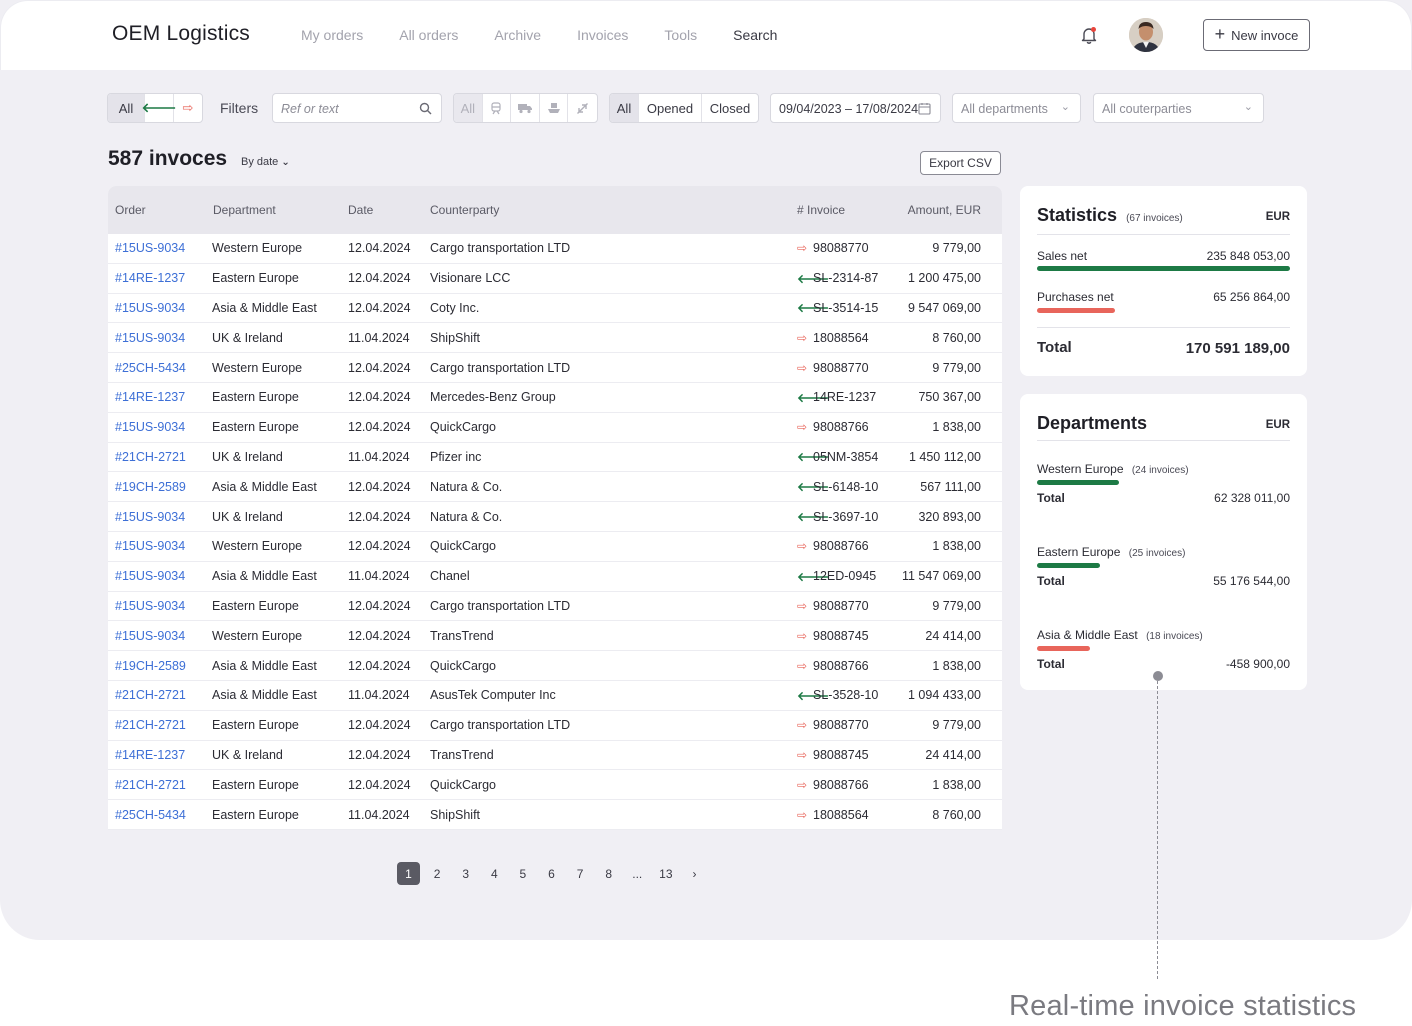 This screenshot has width=1412, height=1026. Describe the element at coordinates (624, 108) in the screenshot. I see `status-all-toggle: All` at that location.